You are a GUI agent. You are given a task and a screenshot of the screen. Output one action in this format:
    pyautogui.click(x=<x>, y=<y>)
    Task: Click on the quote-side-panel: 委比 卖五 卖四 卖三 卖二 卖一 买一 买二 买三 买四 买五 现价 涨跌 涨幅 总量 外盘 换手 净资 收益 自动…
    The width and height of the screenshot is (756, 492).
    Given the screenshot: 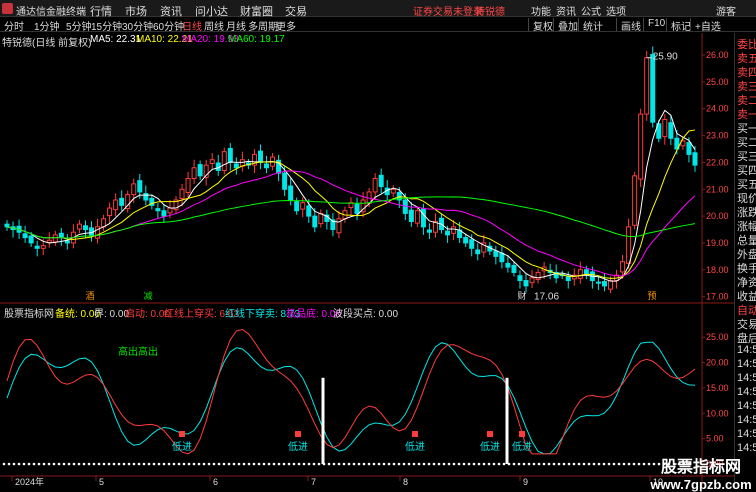 What is the action you would take?
    pyautogui.click(x=745, y=260)
    